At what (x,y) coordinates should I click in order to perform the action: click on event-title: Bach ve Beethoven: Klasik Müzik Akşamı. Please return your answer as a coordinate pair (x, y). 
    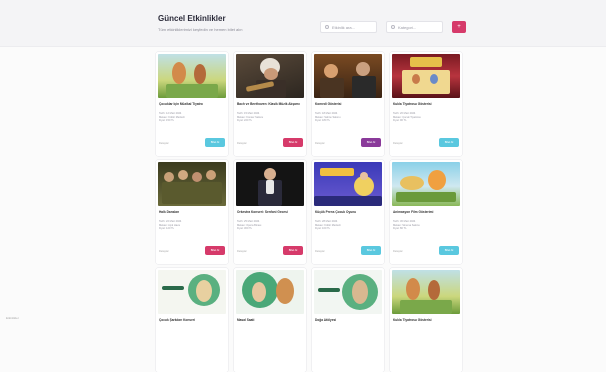
    Looking at the image, I should click on (268, 104).